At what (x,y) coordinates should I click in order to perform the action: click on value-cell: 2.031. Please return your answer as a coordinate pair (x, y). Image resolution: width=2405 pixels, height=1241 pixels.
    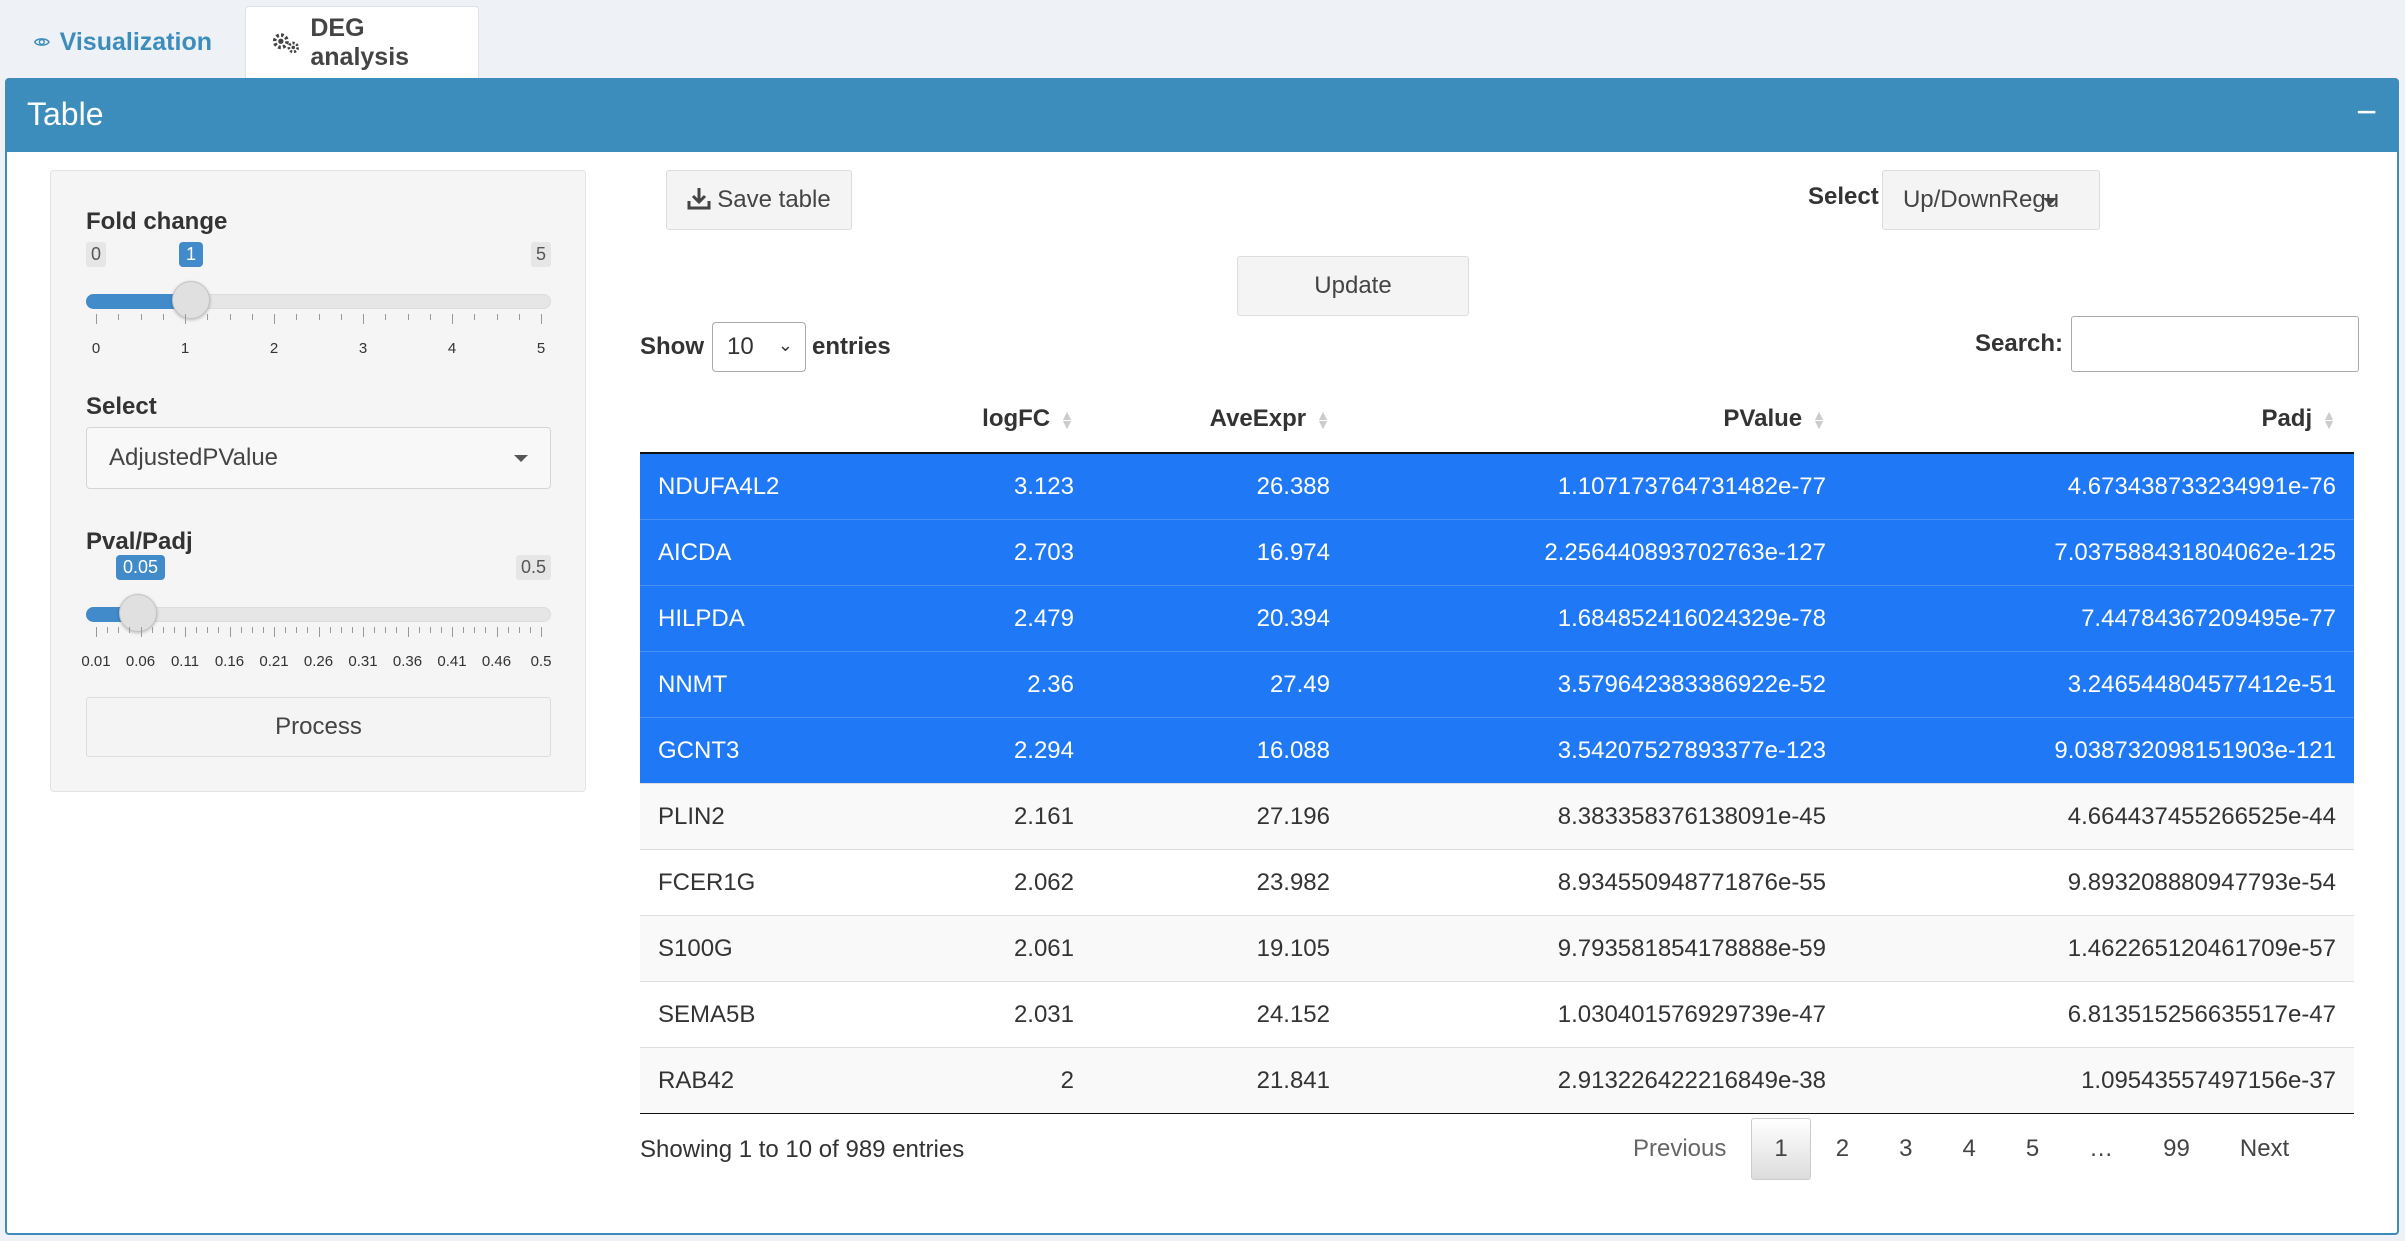
    Looking at the image, I should click on (954, 1014).